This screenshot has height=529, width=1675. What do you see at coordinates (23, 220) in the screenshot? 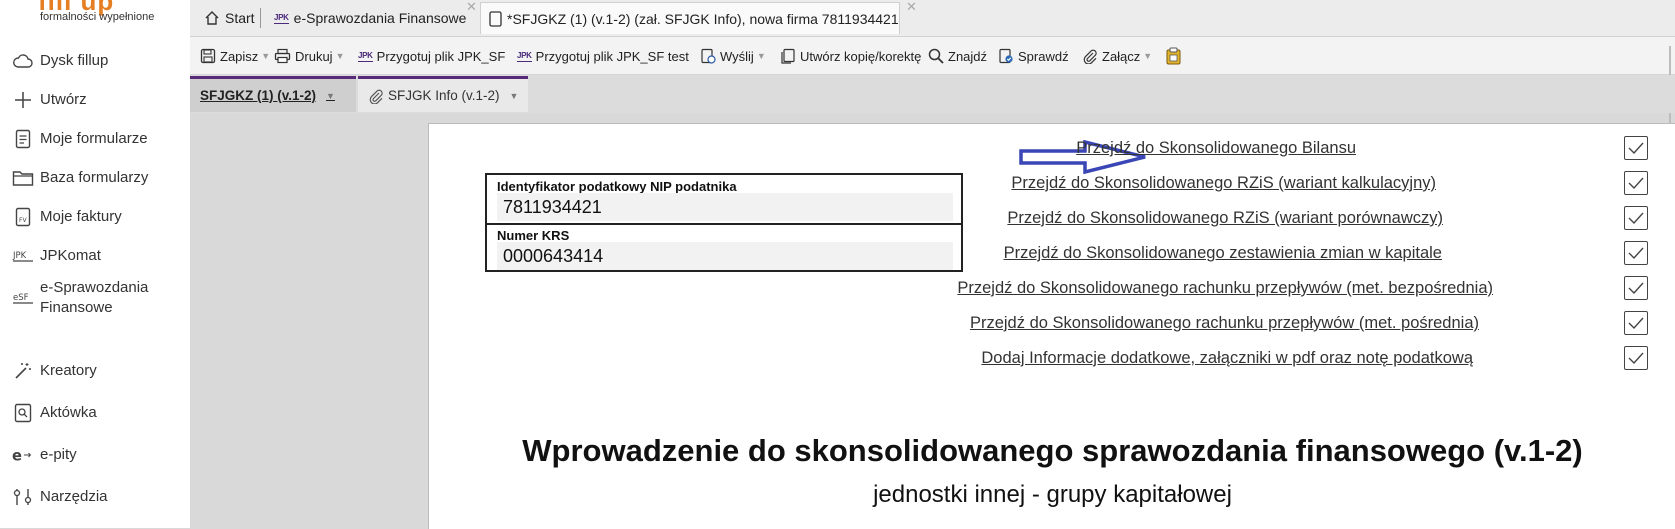
I see `svg-text: FV` at bounding box center [23, 220].